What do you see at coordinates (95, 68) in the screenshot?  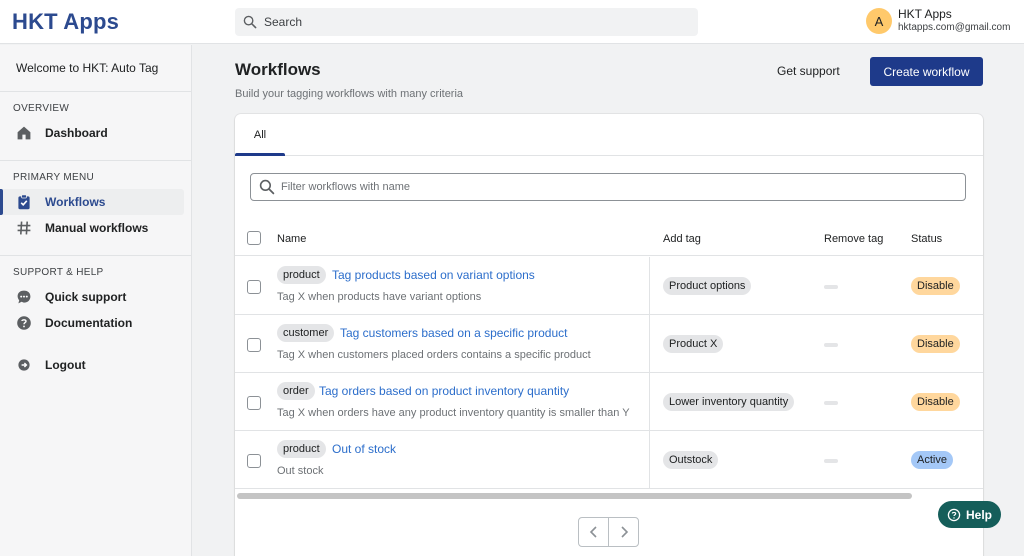 I see `welcome-text: Welcome to HKT: Auto Tag` at bounding box center [95, 68].